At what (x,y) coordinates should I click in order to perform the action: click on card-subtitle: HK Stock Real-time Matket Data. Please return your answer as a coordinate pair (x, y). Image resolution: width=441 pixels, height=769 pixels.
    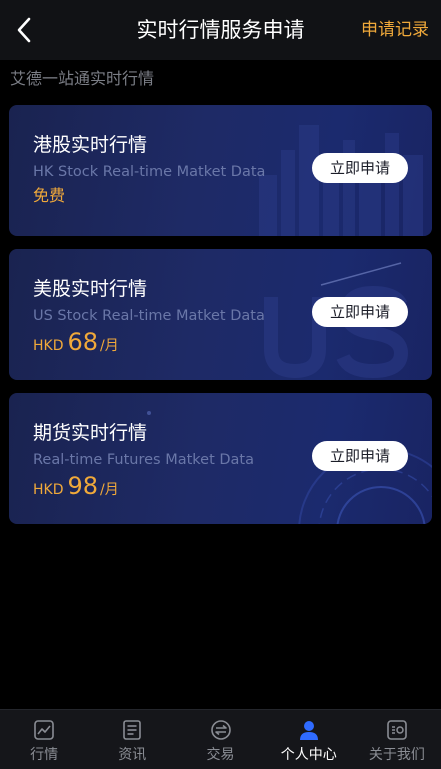
    Looking at the image, I should click on (149, 172).